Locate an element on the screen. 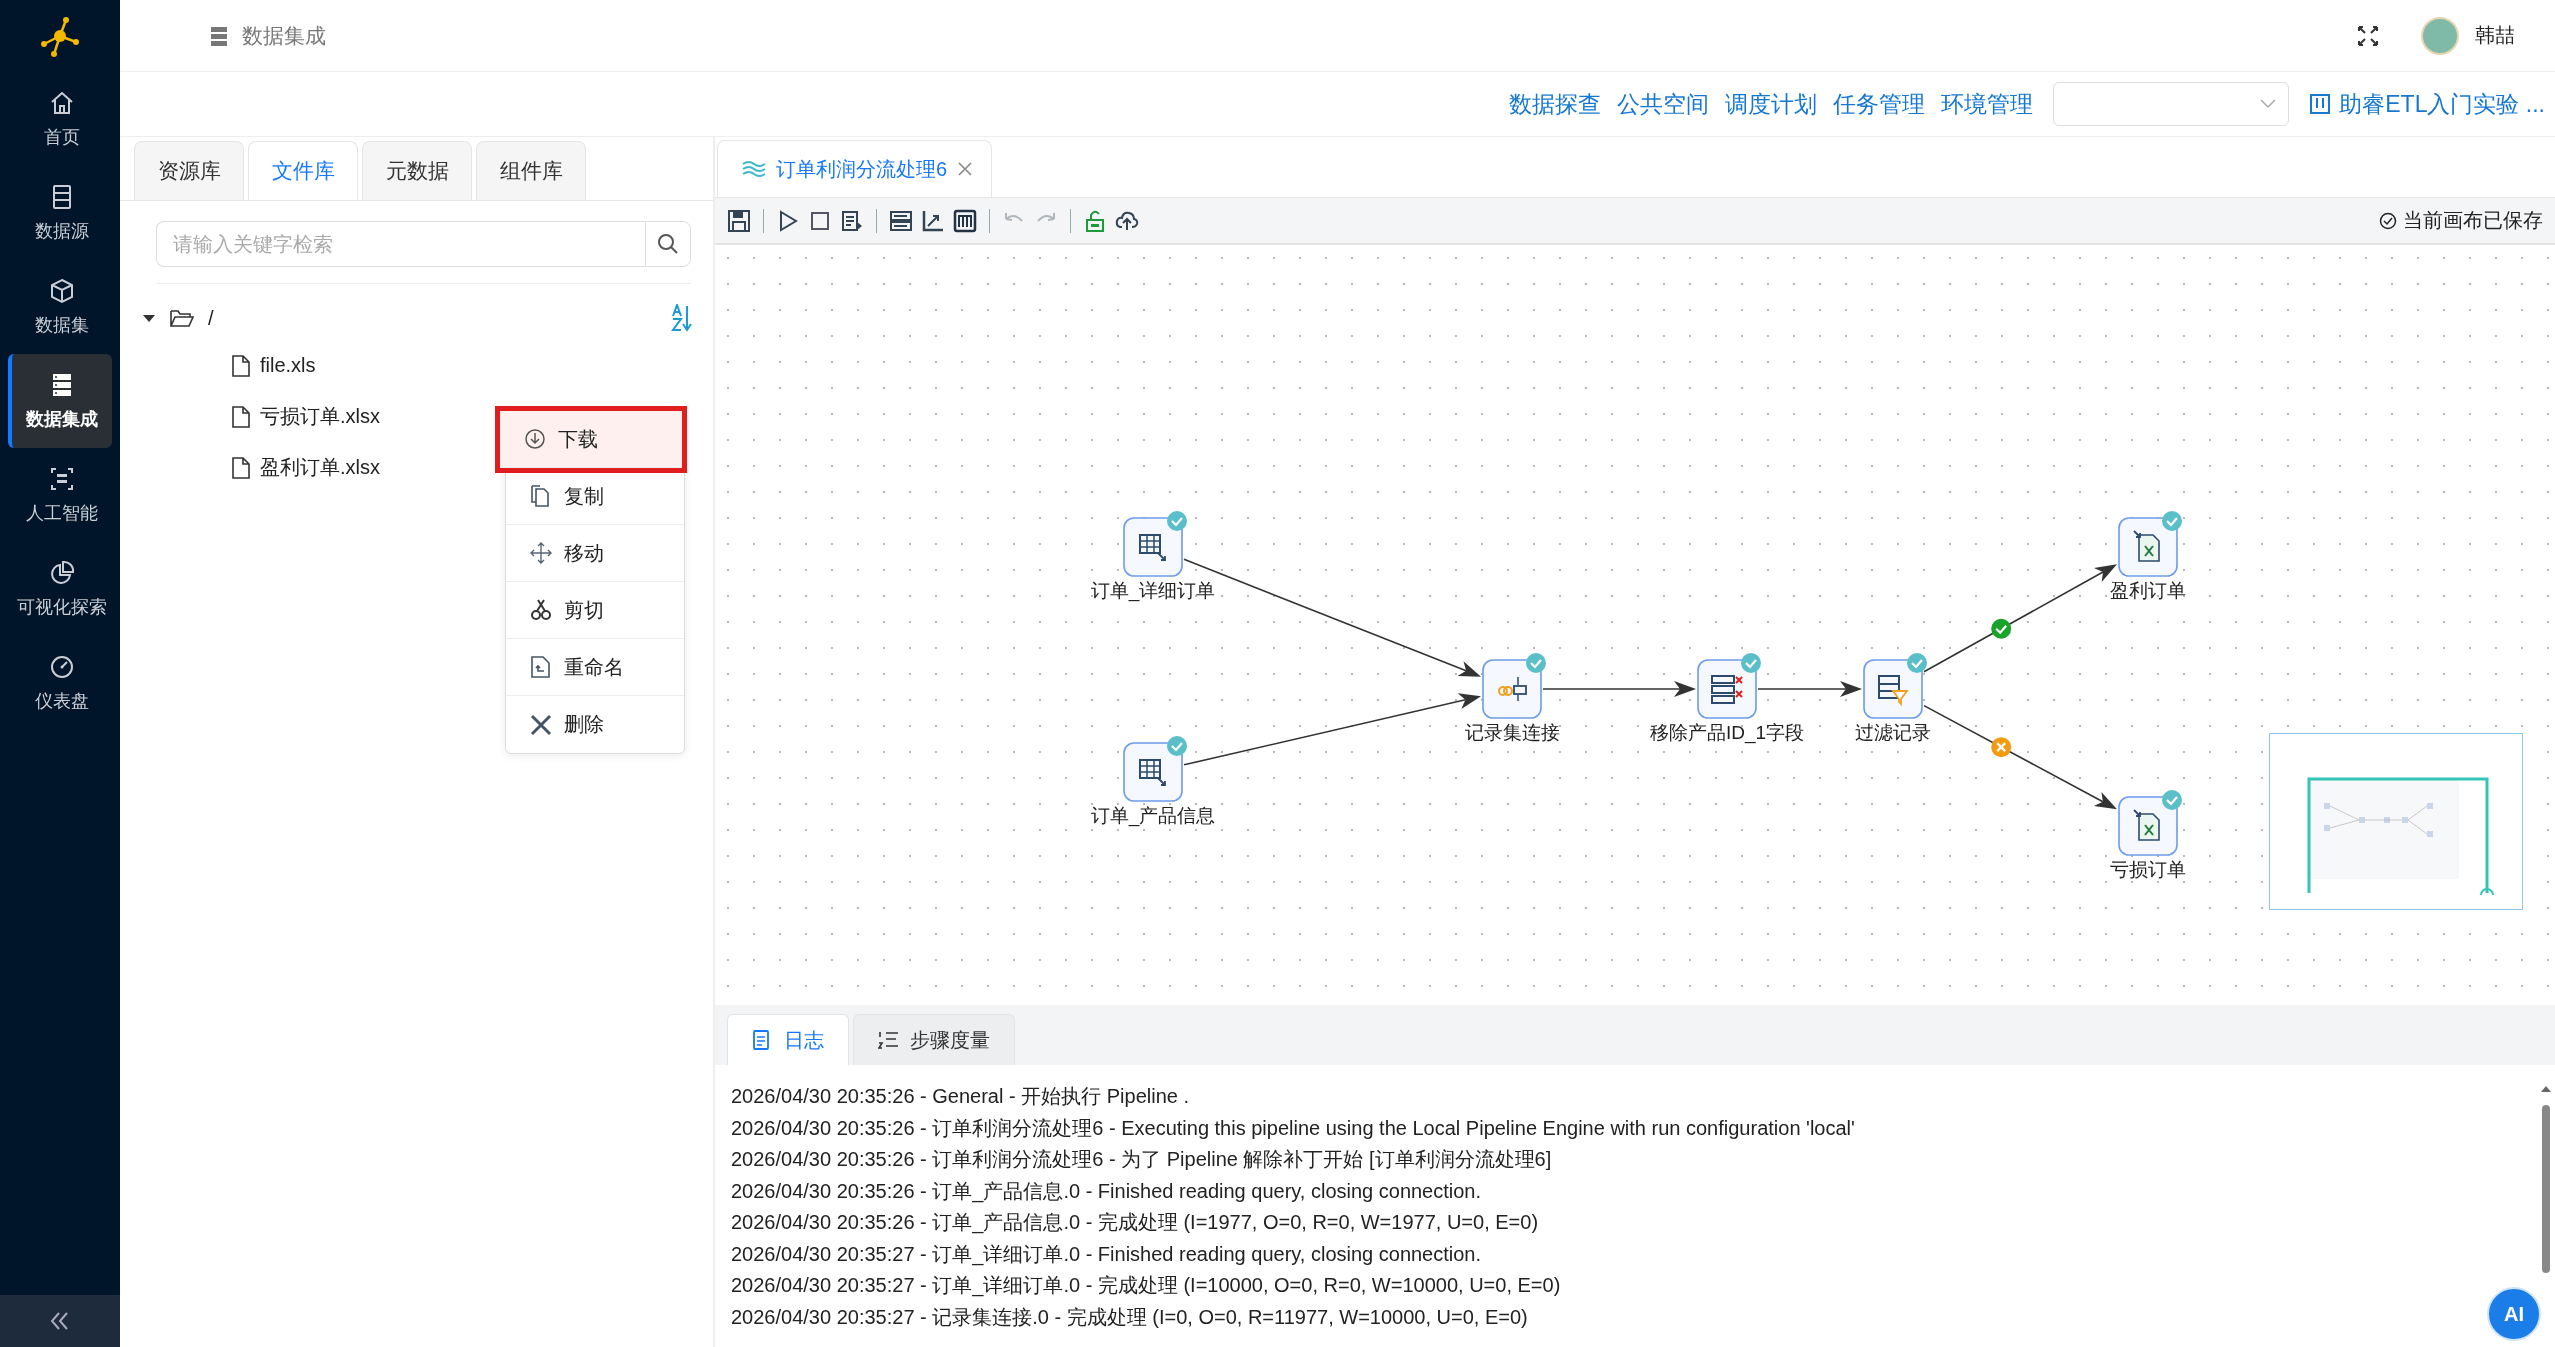 This screenshot has height=1347, width=2555. nav-link: 调度计划 is located at coordinates (1771, 104).